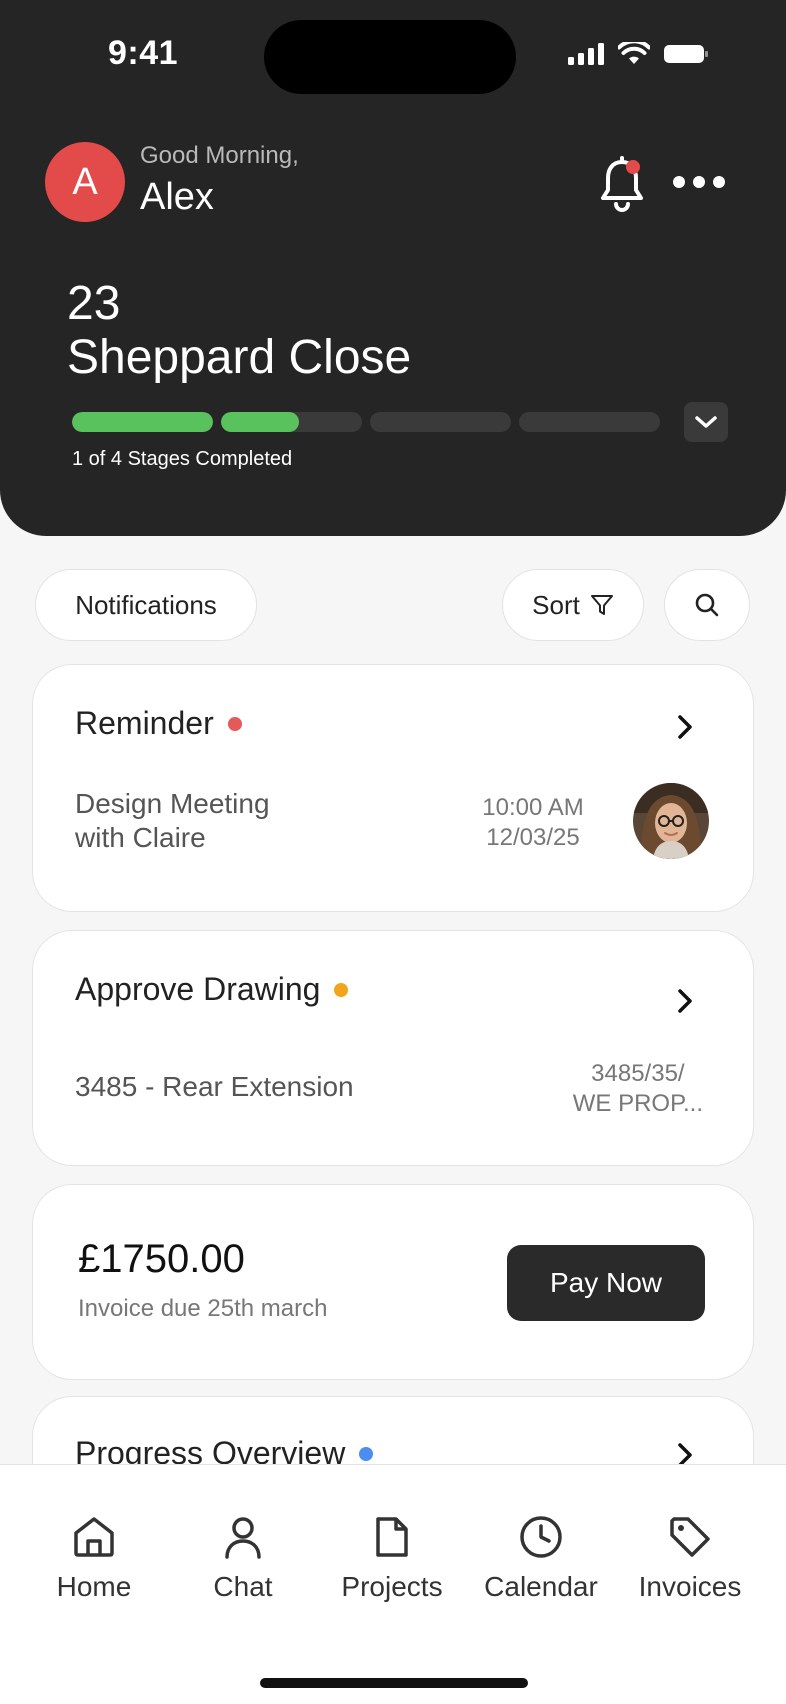 The image size is (786, 1704). What do you see at coordinates (686, 54) in the screenshot?
I see `battery-icon` at bounding box center [686, 54].